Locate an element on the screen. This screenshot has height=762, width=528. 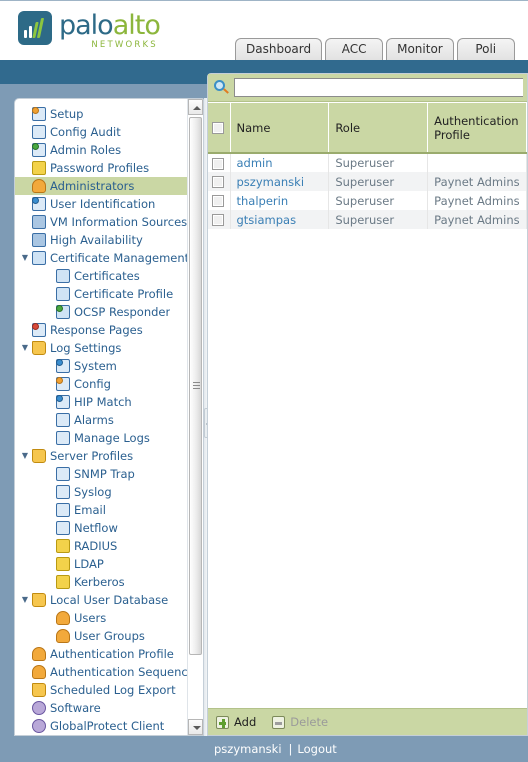
sidebar-item-label: HIP Match is located at coordinates (103, 402).